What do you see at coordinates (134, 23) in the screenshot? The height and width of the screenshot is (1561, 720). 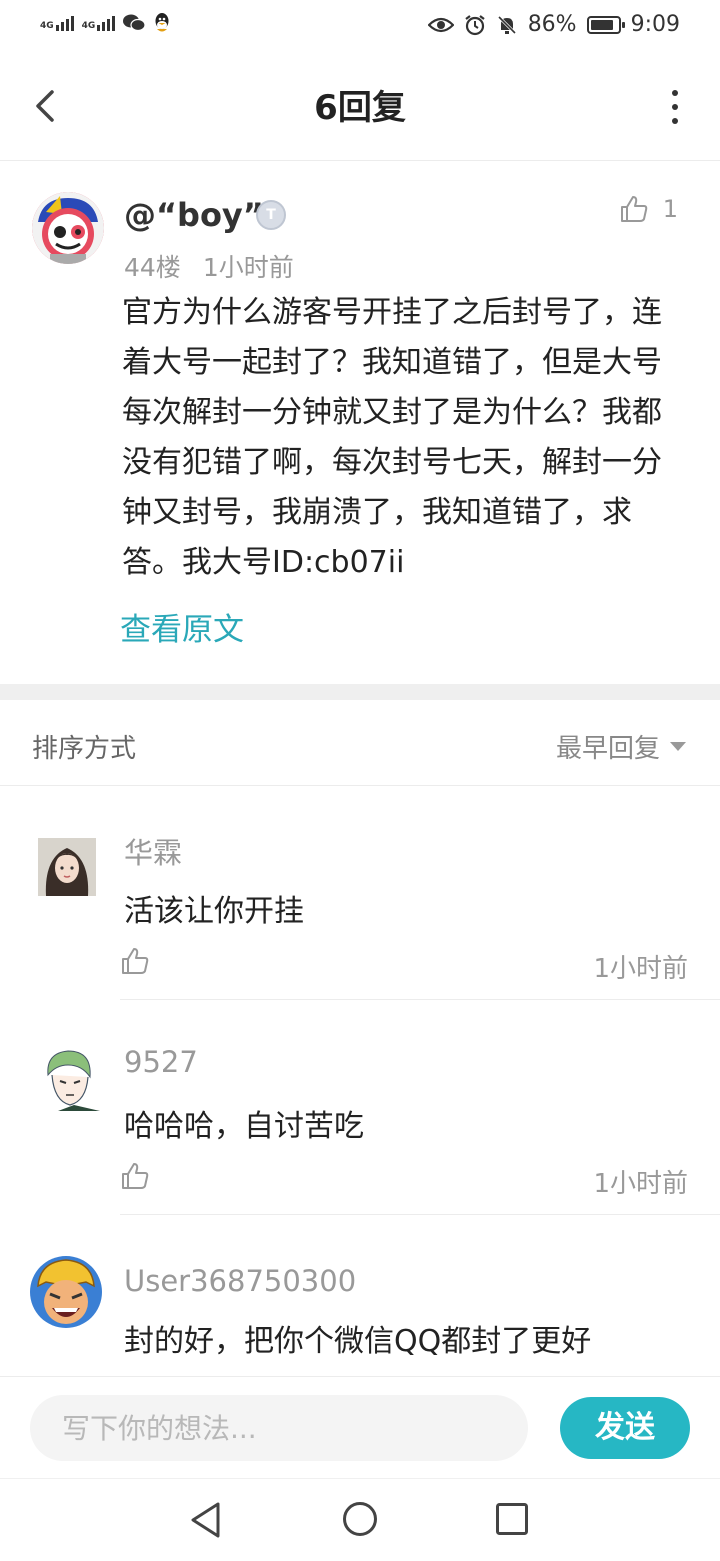 I see `wechat-icon` at bounding box center [134, 23].